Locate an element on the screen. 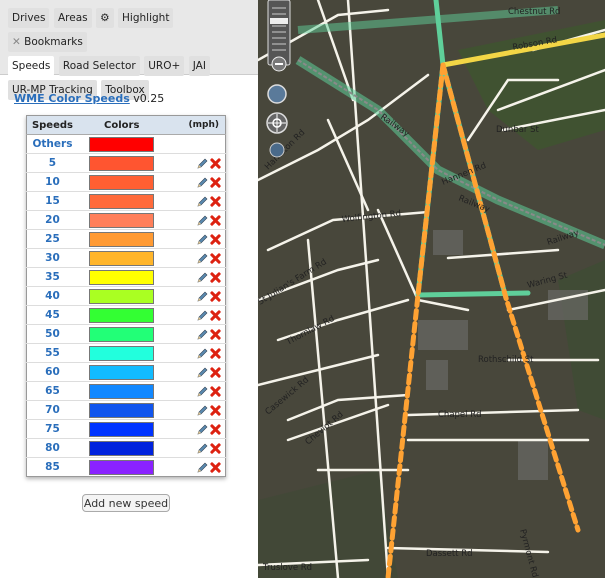 The height and width of the screenshot is (578, 605). tab-uro: URO+ is located at coordinates (164, 66).